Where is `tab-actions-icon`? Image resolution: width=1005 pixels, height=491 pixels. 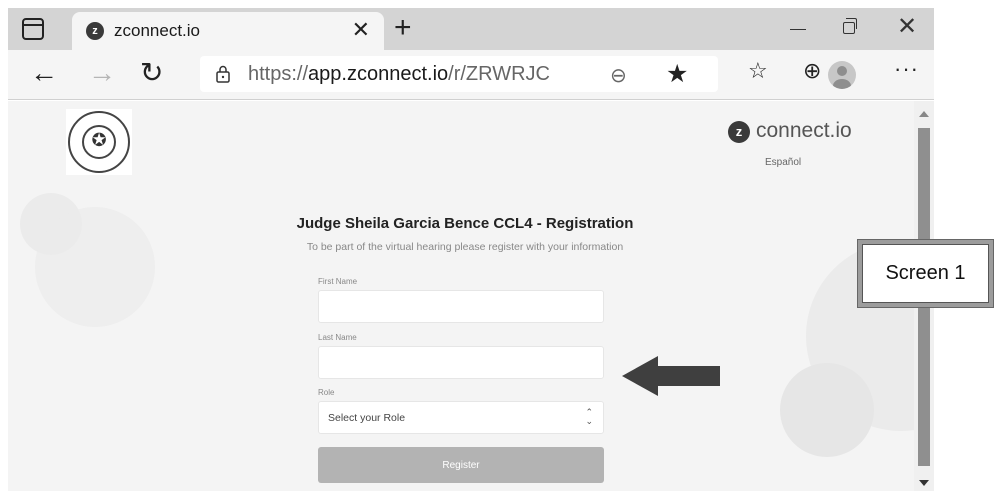
tab-actions-icon is located at coordinates (33, 29).